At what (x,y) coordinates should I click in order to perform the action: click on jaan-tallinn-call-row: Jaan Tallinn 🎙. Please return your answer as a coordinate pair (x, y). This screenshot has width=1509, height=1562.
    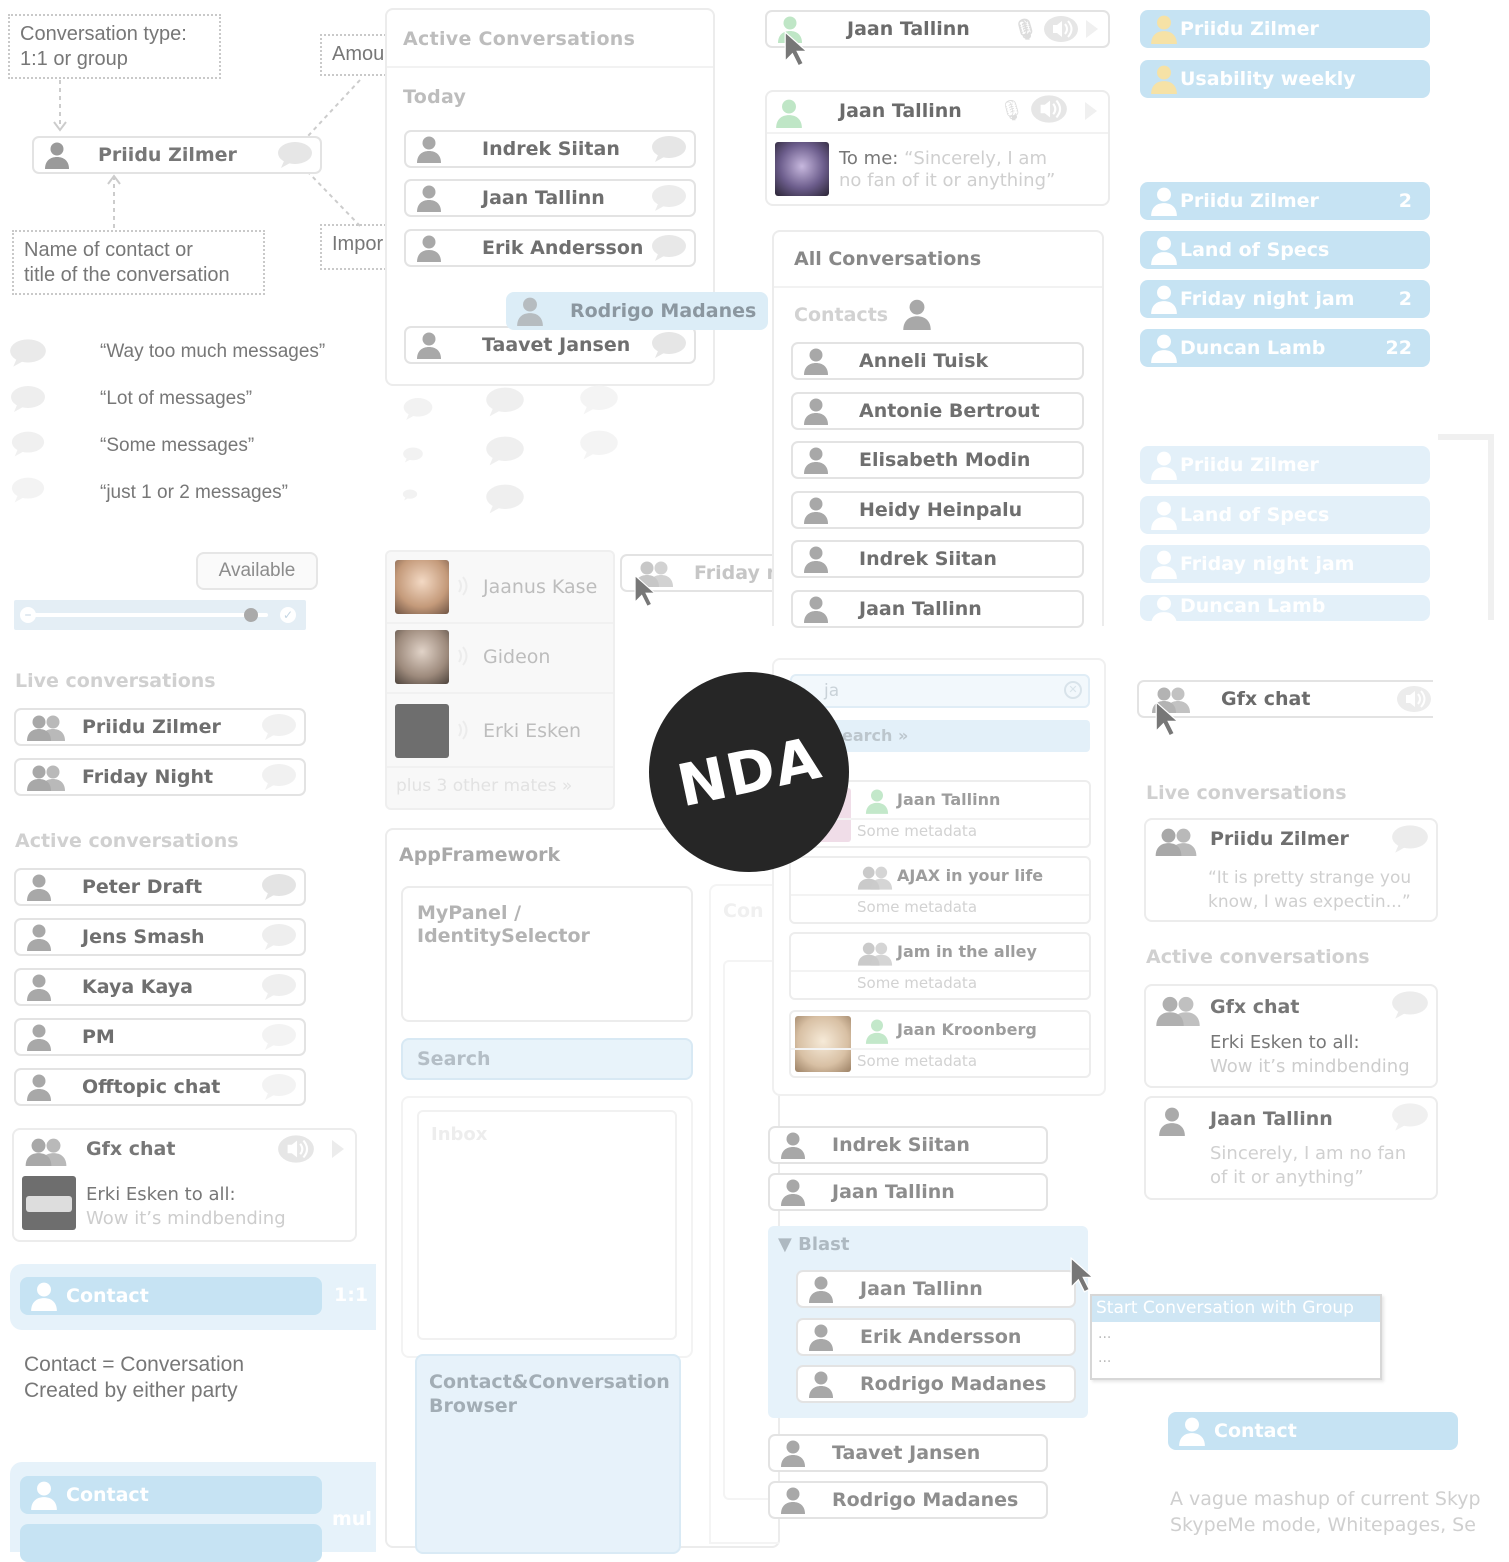
    Looking at the image, I should click on (937, 29).